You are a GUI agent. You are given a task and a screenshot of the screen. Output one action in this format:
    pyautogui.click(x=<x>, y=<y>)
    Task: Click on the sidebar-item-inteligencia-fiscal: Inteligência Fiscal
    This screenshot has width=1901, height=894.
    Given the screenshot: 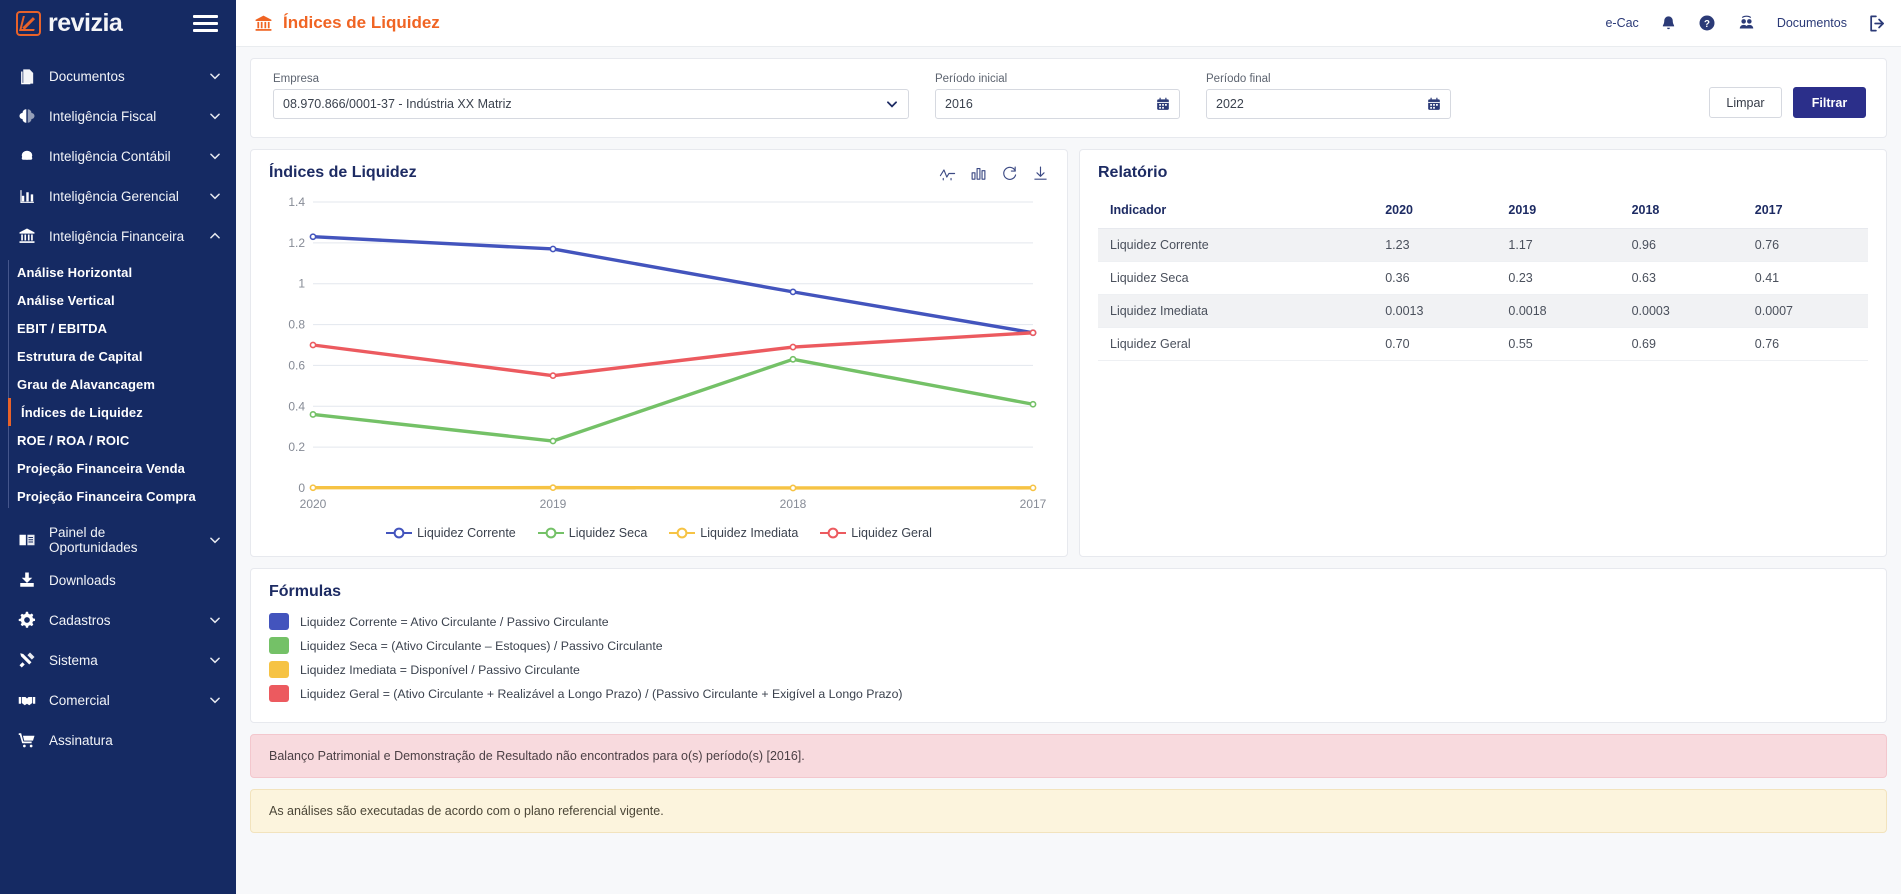 What is the action you would take?
    pyautogui.click(x=118, y=116)
    